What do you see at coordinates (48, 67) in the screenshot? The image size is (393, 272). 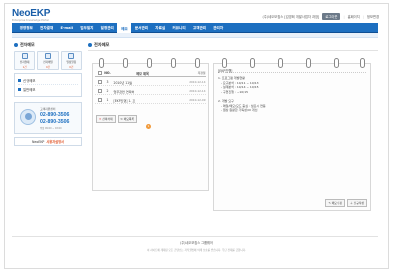 I see `shortcut-count: 0건` at bounding box center [48, 67].